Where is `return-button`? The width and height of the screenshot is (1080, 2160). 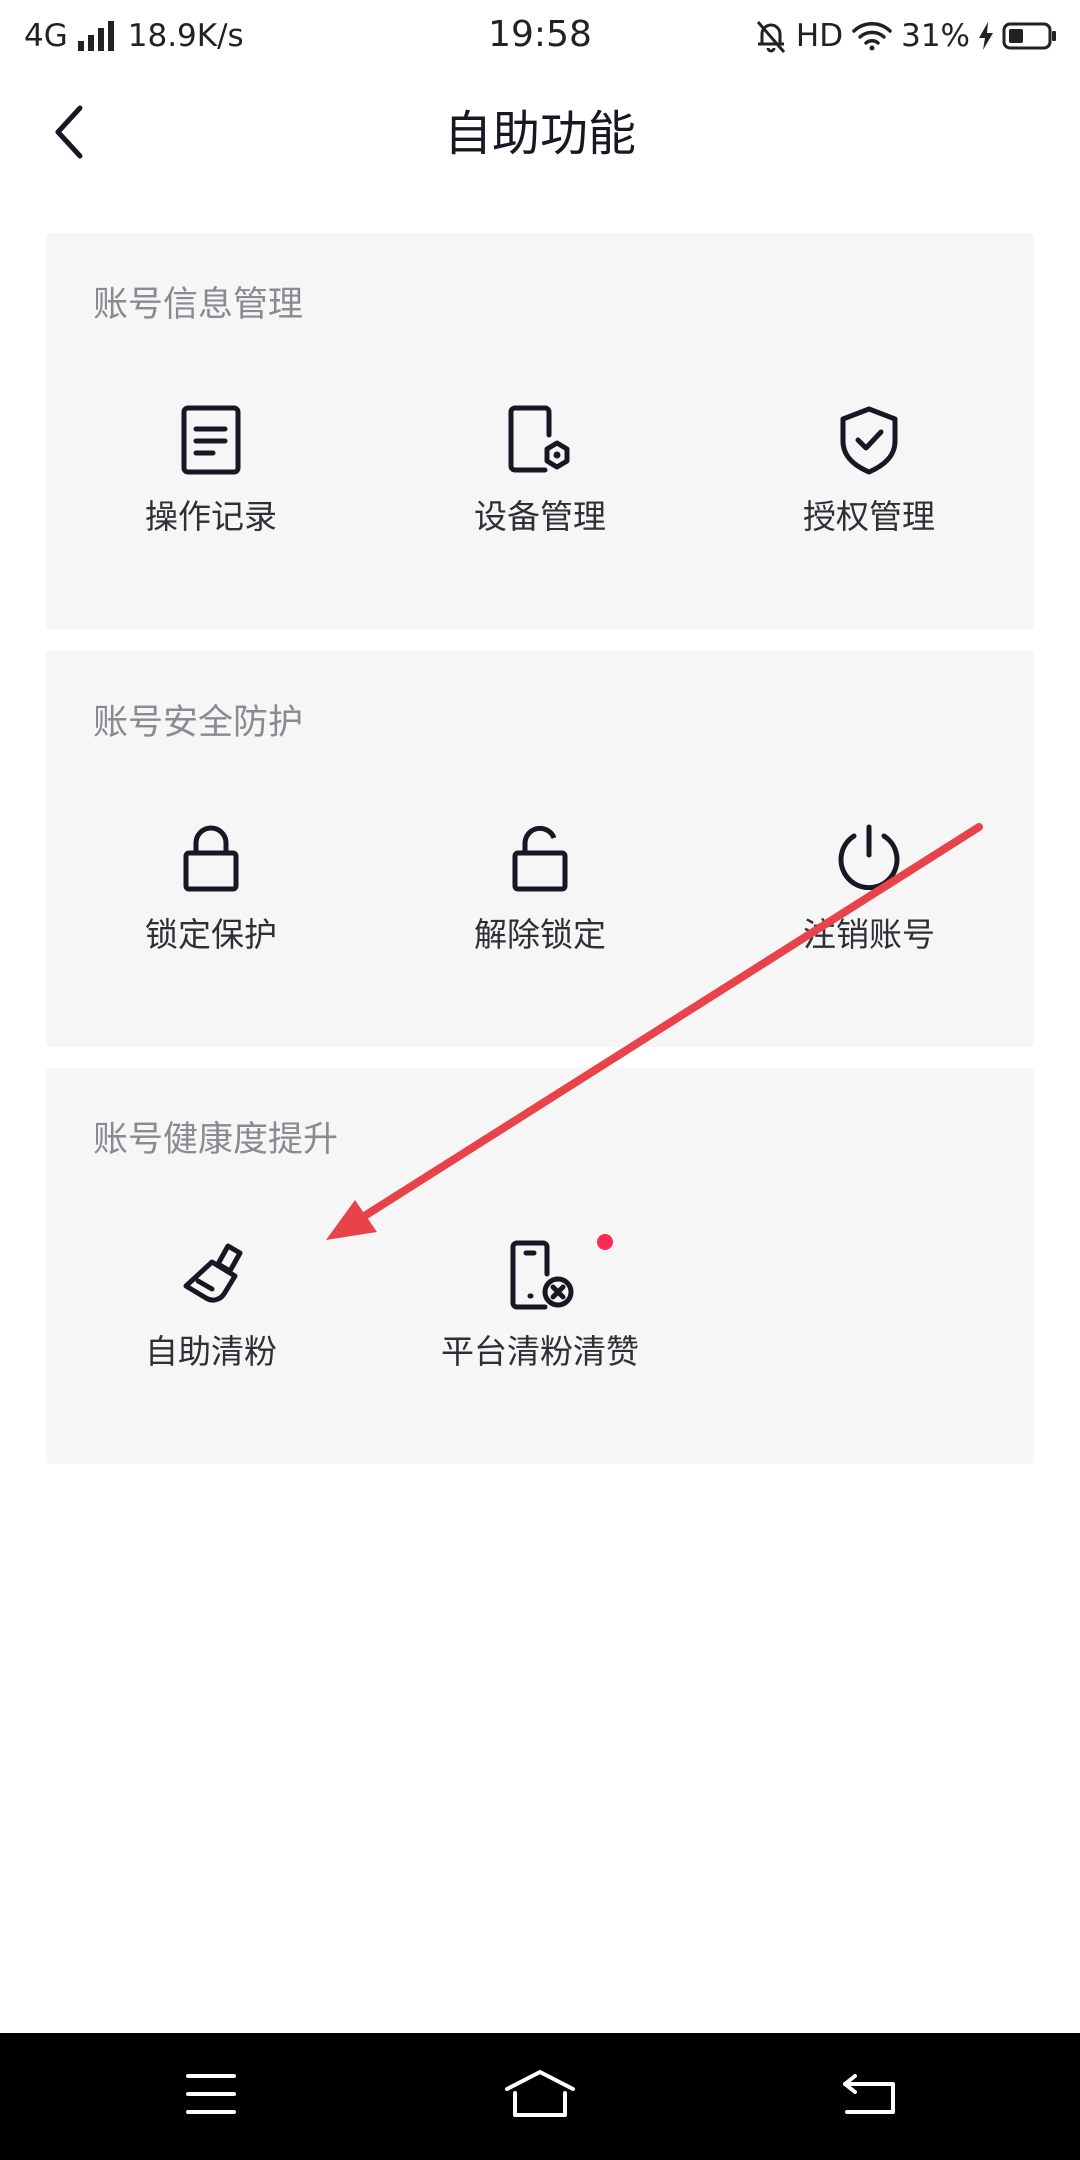
return-button is located at coordinates (869, 2096).